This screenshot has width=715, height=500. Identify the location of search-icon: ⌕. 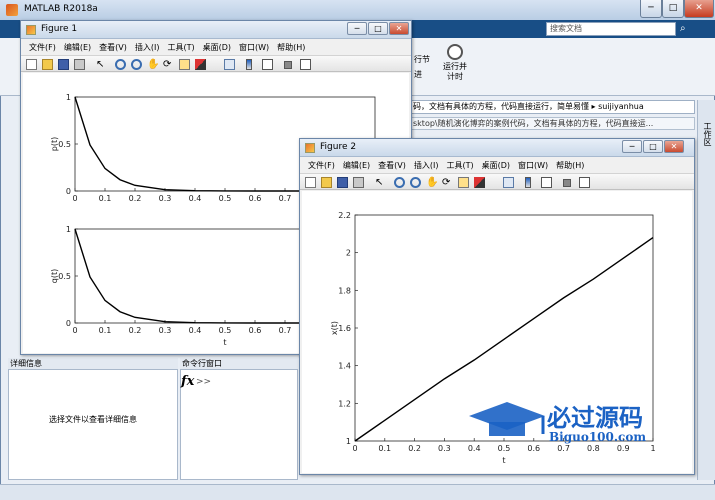
(687, 29).